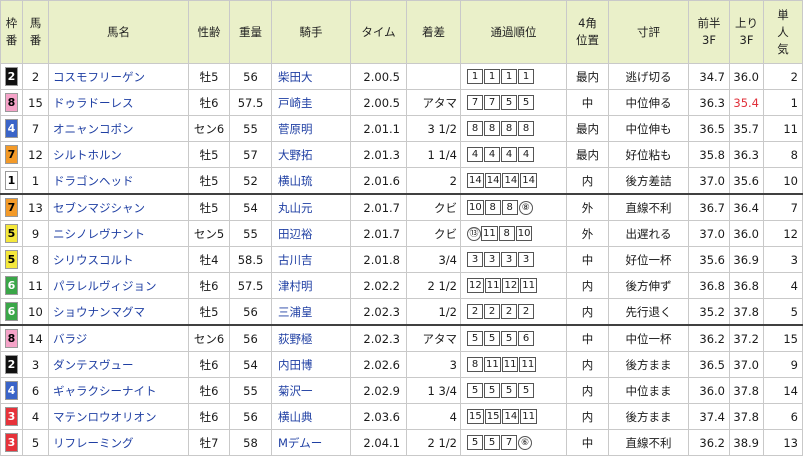 Image resolution: width=804 pixels, height=465 pixels. I want to click on horse-name-link: セブンマジシャン, so click(118, 207).